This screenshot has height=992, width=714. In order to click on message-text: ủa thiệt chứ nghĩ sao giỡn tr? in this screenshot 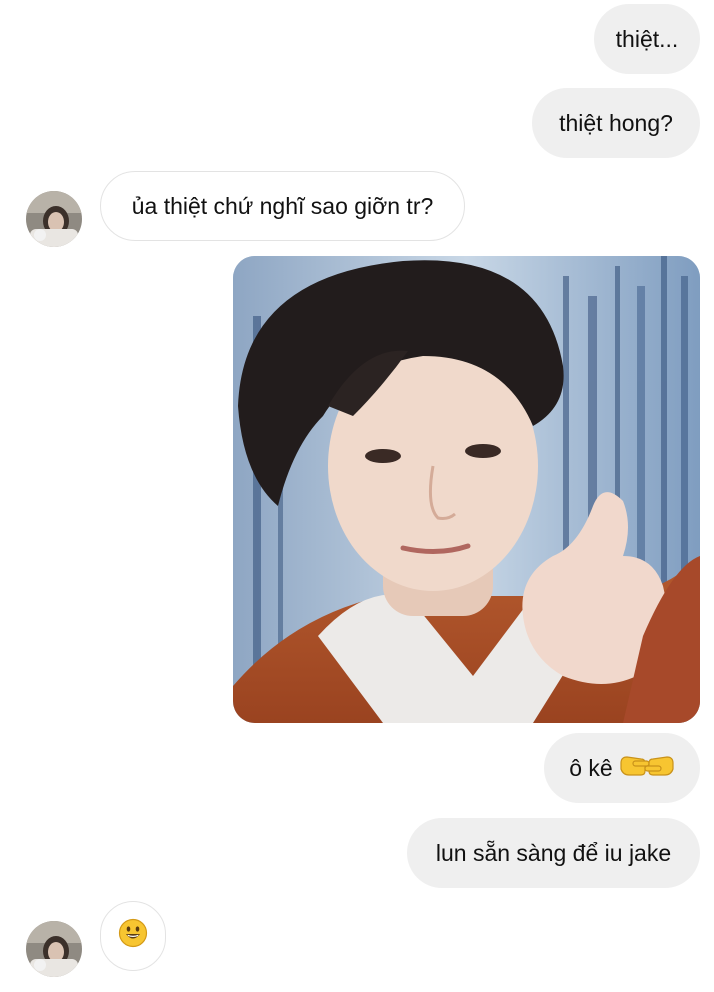, I will do `click(282, 205)`.